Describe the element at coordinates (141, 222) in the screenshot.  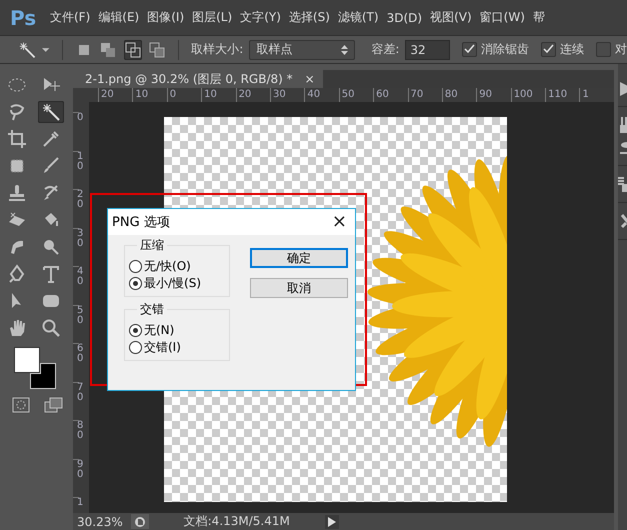
I see `dialog-title: PNG 选项` at that location.